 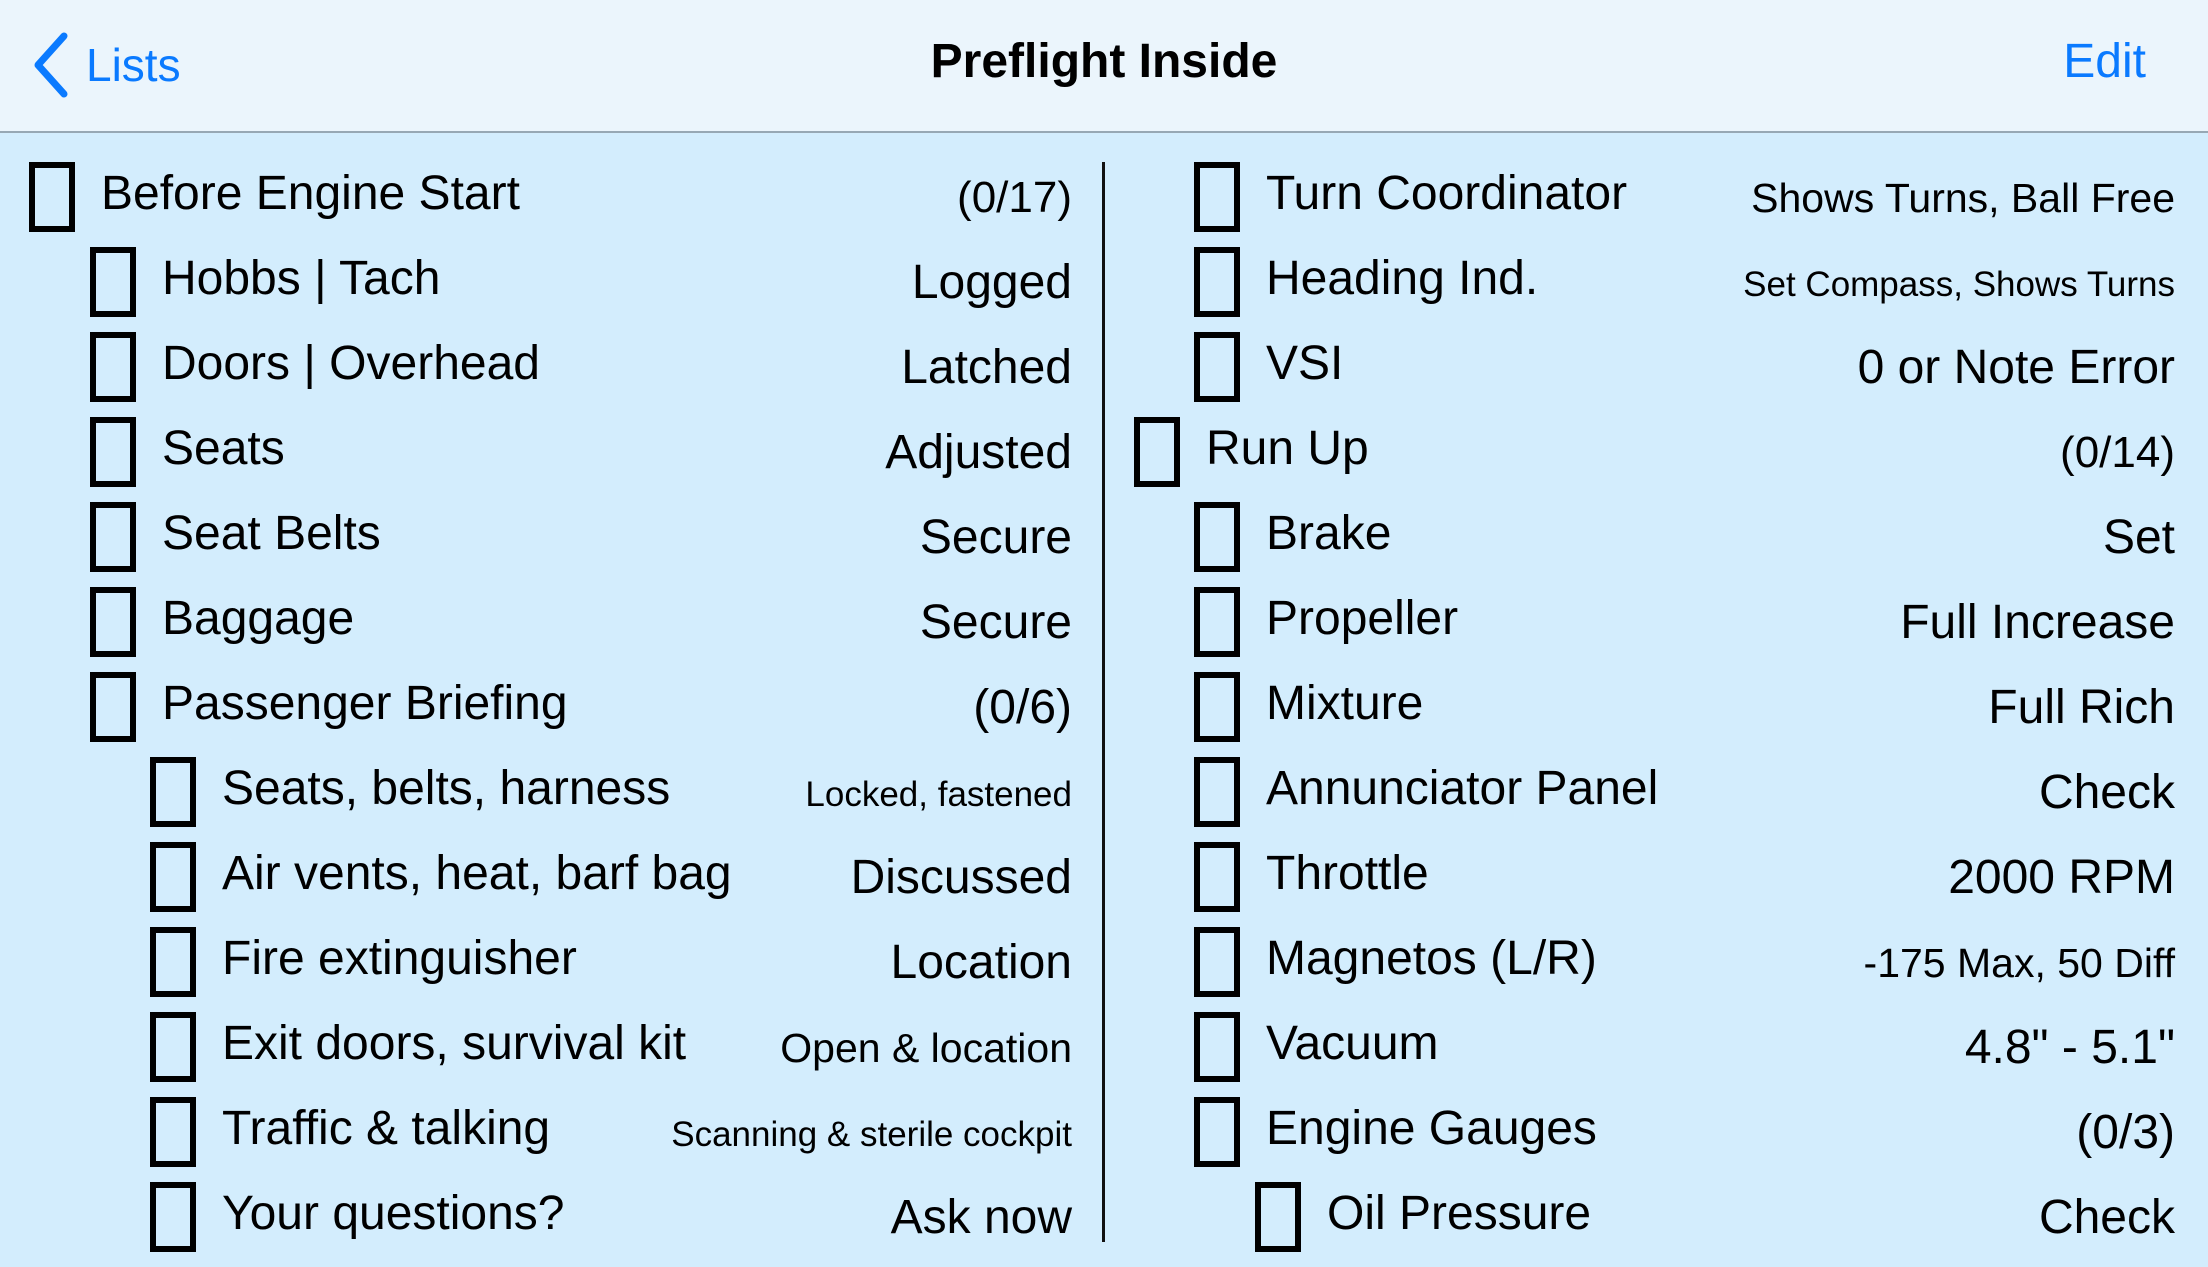 I want to click on checklist-item-row: Heading Ind. Set Compass, Shows Turns, so click(x=1640, y=289).